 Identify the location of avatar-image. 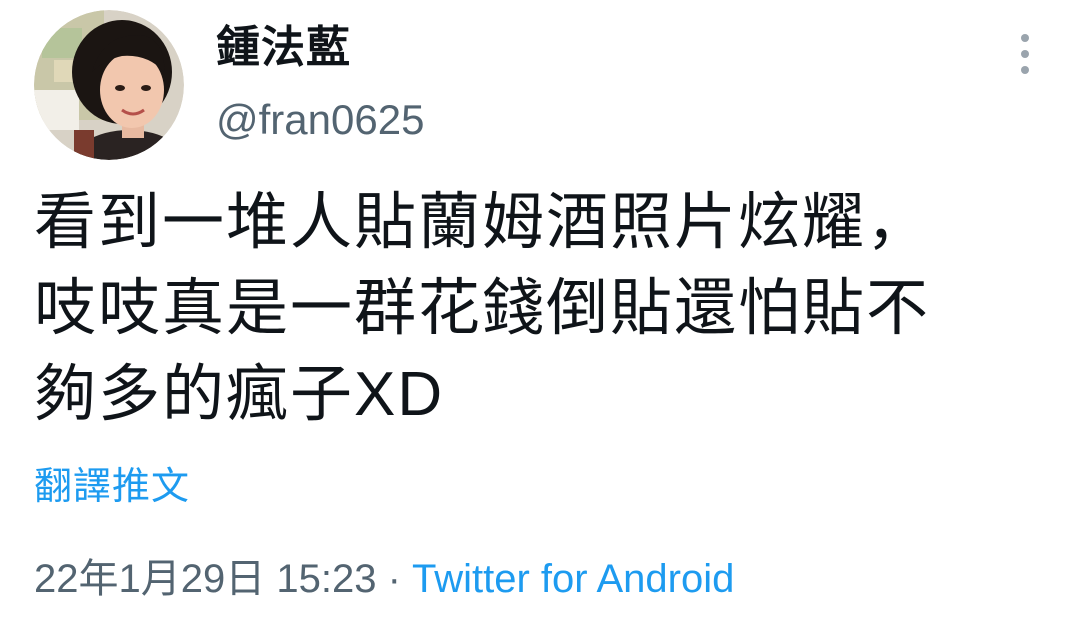
(109, 85).